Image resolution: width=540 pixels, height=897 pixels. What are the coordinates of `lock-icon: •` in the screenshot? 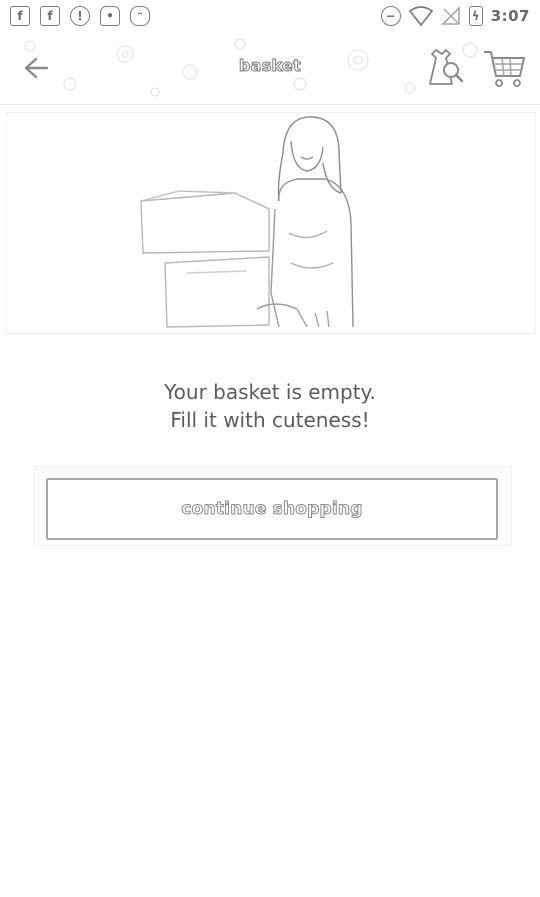 It's located at (110, 16).